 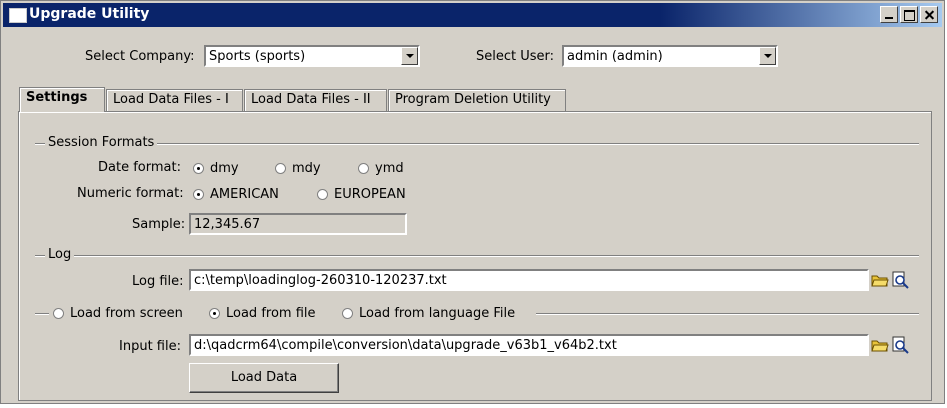 I want to click on load-from-file-radio: Load from file, so click(x=262, y=313).